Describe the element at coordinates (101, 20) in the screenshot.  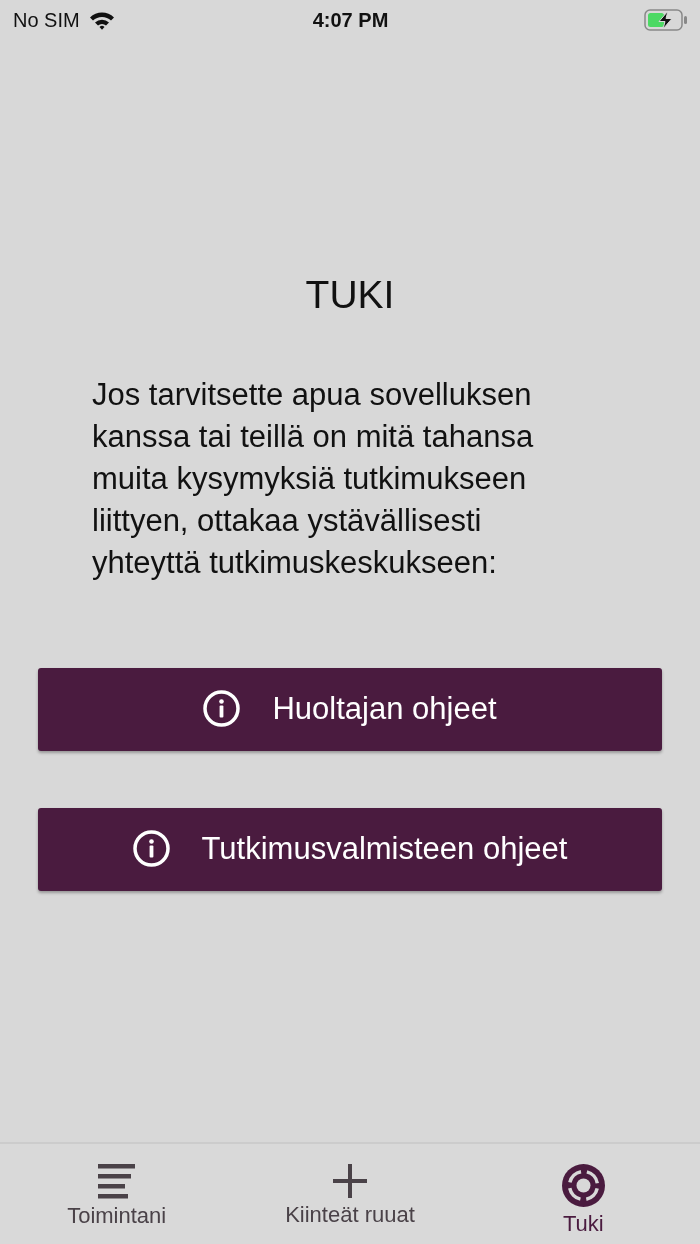
I see `wifi-icon` at that location.